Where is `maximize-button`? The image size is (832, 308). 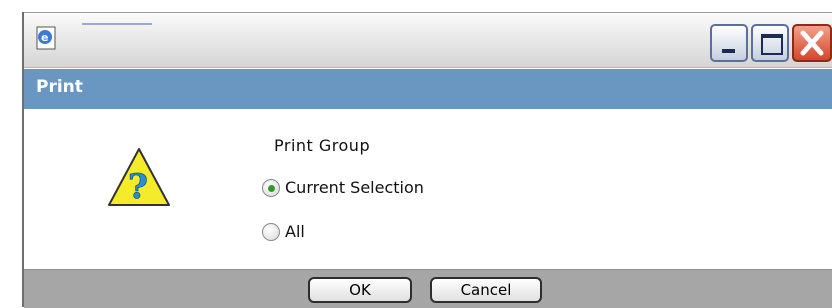
maximize-button is located at coordinates (770, 43).